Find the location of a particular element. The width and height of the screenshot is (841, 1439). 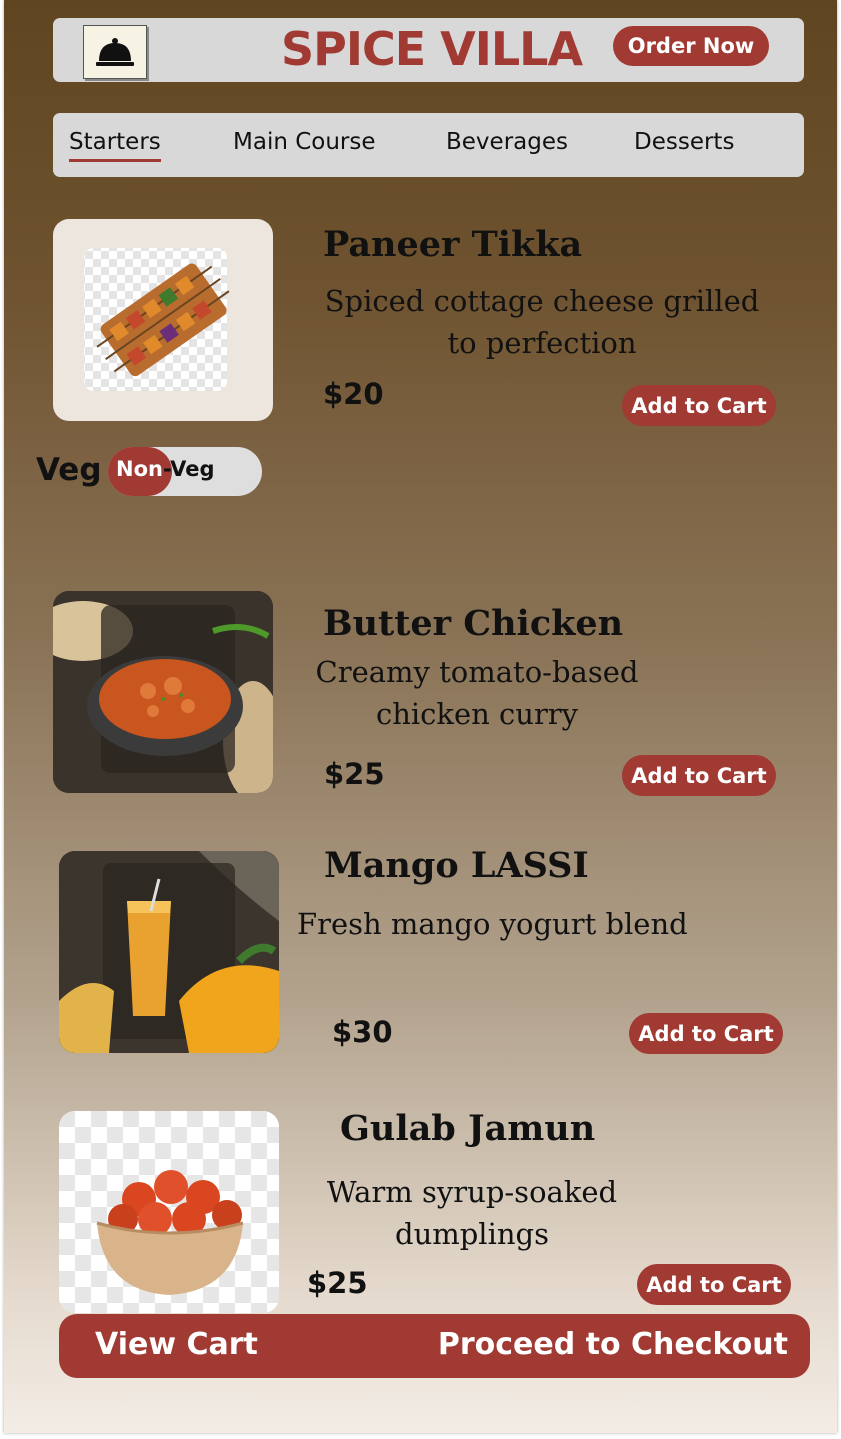

tab-desserts: Desserts is located at coordinates (684, 142).